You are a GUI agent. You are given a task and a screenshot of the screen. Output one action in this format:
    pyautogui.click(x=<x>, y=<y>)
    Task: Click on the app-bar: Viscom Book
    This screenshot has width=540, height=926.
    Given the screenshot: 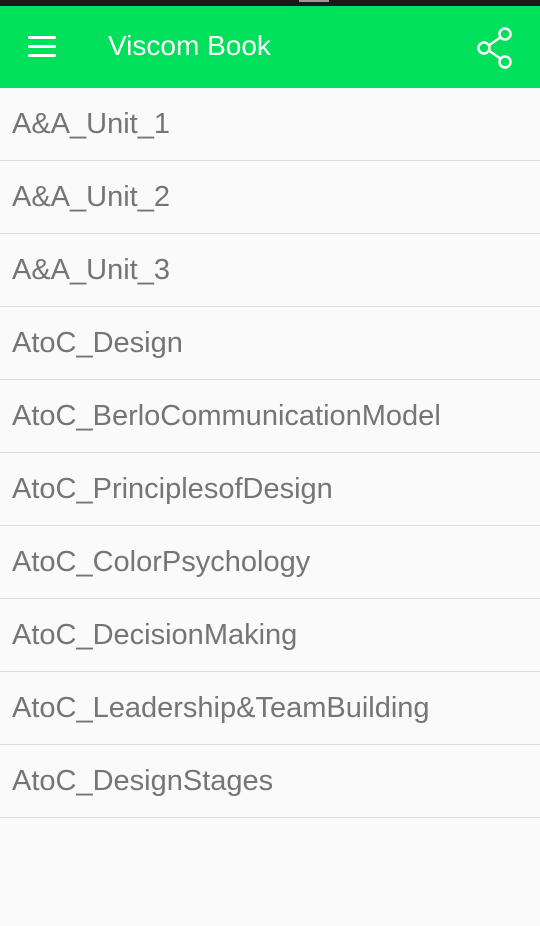 What is the action you would take?
    pyautogui.click(x=270, y=47)
    